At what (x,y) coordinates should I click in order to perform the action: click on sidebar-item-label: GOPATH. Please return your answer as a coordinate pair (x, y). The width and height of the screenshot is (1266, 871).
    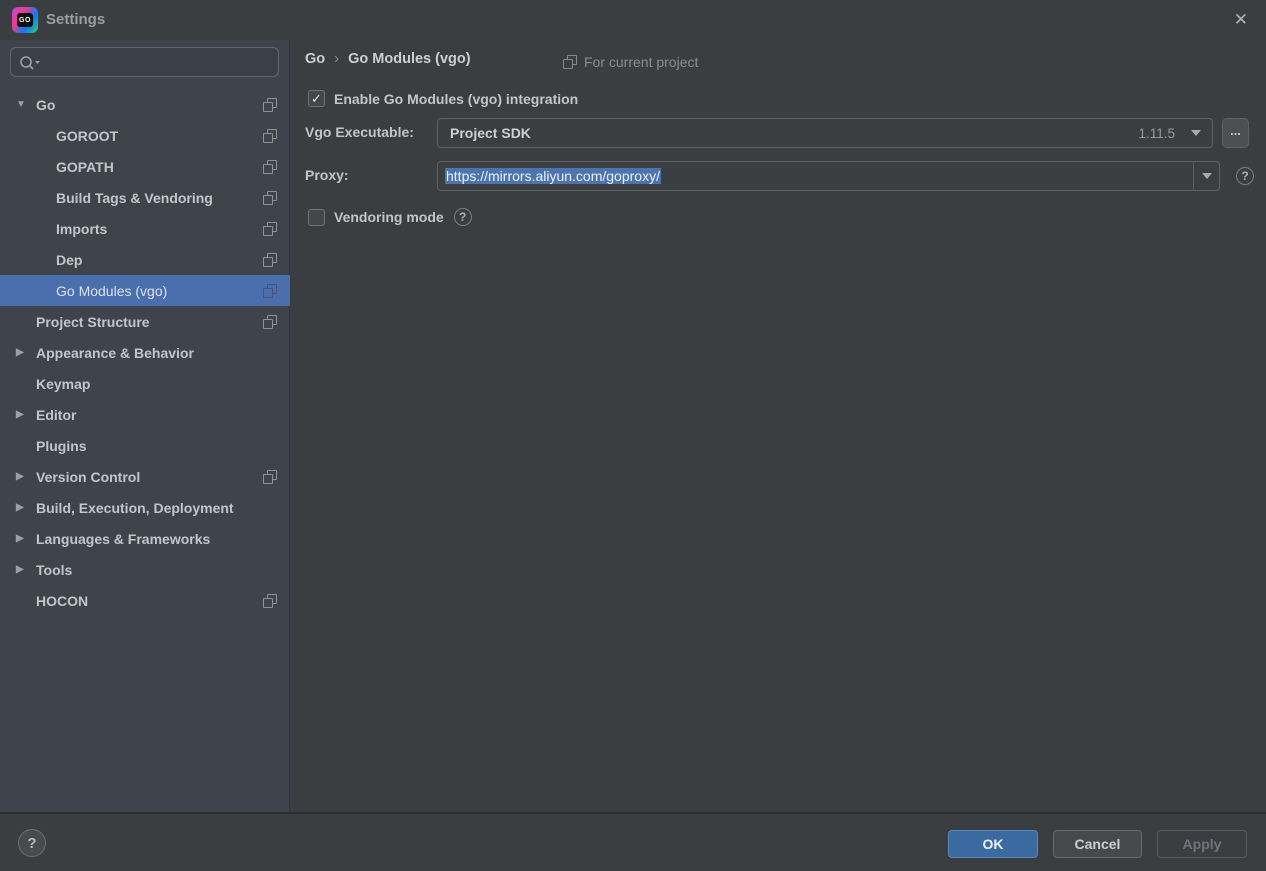
    Looking at the image, I should click on (85, 166).